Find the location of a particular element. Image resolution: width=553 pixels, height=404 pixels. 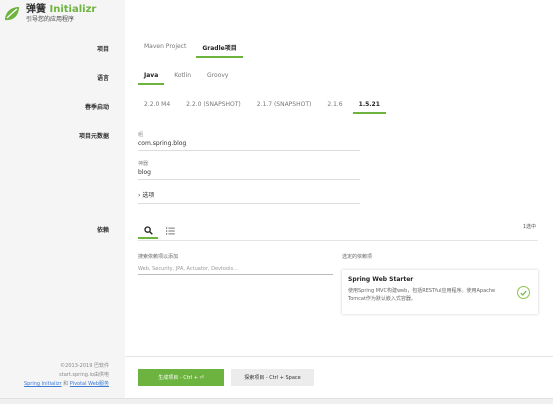

spring-initializr-link: Spring Initializr is located at coordinates (43, 384).